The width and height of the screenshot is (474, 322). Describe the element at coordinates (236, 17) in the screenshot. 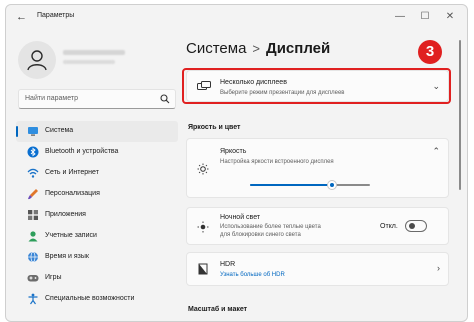

I see `title-bar: ← Параметры — ☐ ✕` at that location.